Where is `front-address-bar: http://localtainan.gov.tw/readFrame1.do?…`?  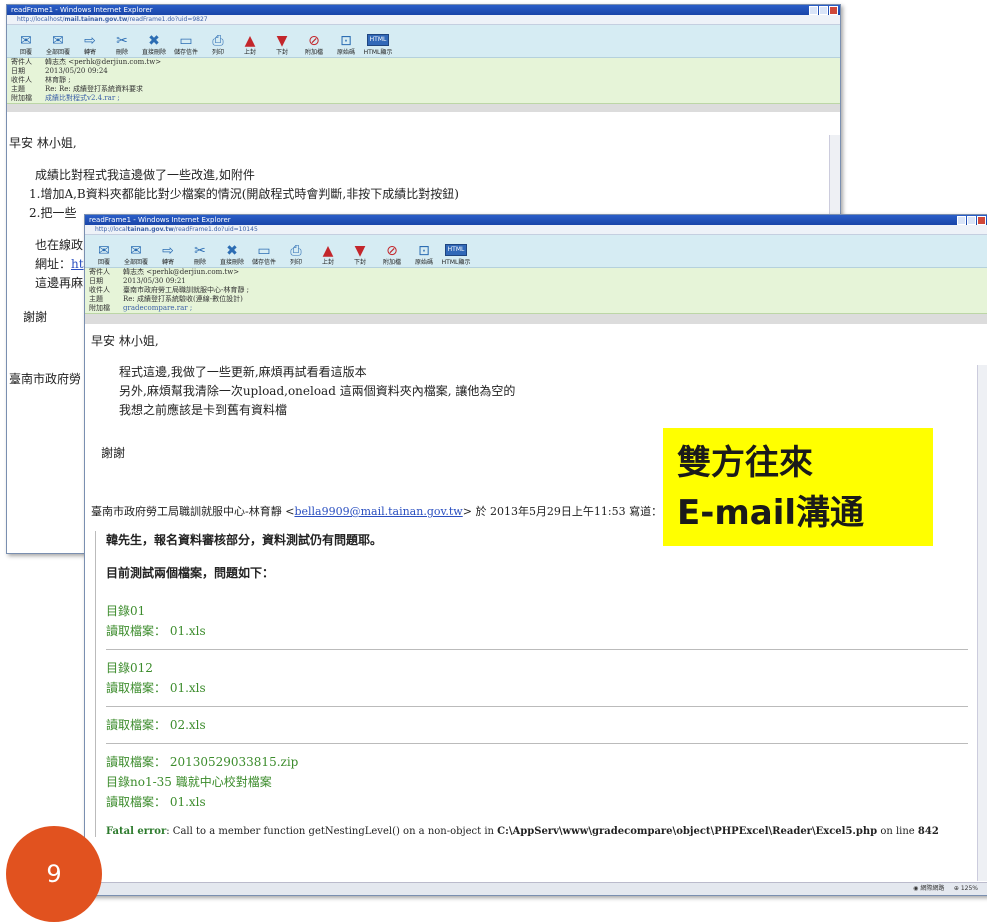
front-address-bar: http://localtainan.gov.tw/readFrame1.do?… is located at coordinates (536, 230).